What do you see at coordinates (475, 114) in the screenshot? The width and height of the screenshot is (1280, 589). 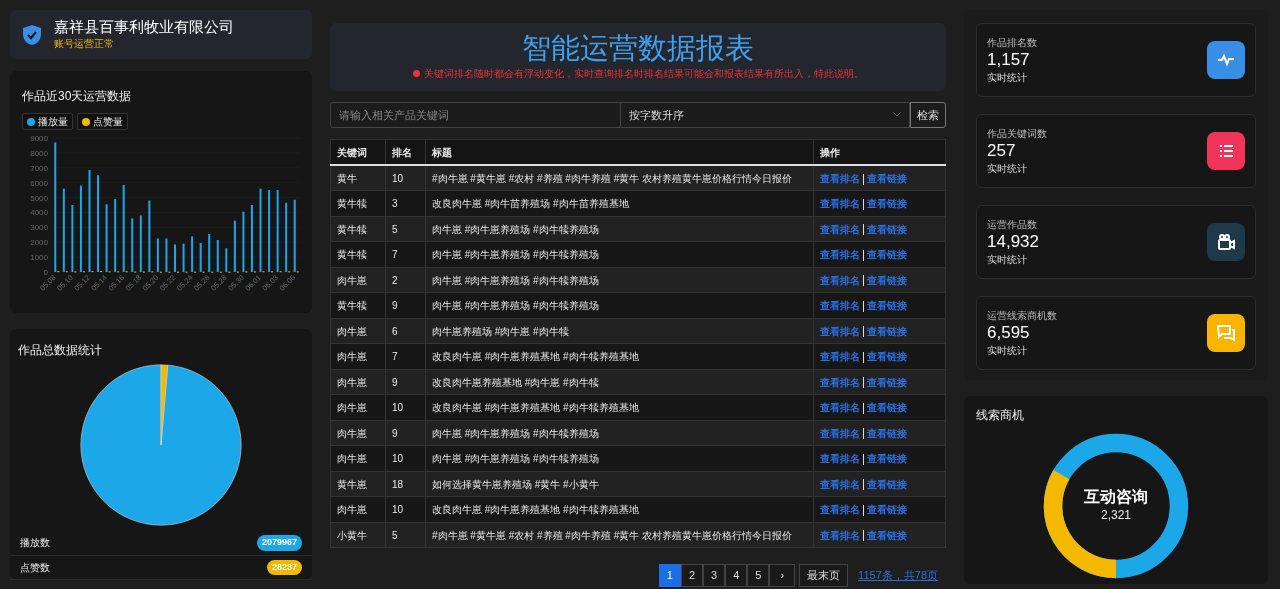 I see `keyword-search-field: 请输入相关产品关键词` at bounding box center [475, 114].